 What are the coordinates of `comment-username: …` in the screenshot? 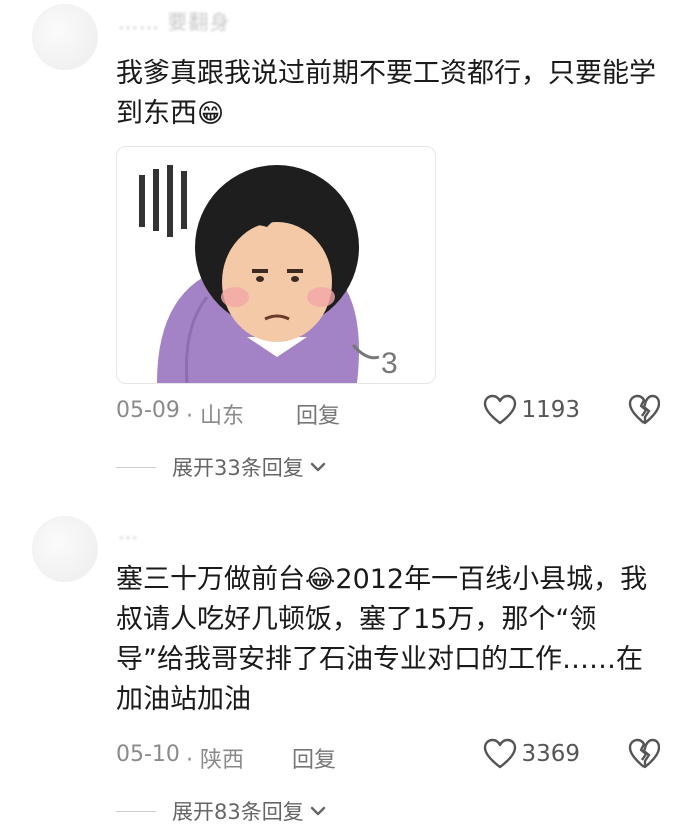 It's located at (128, 532).